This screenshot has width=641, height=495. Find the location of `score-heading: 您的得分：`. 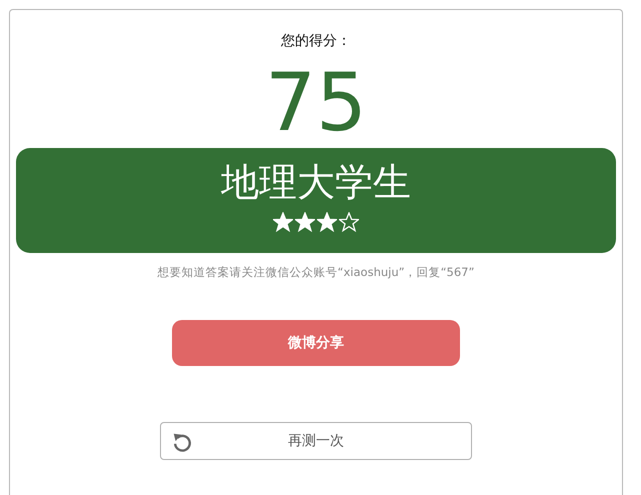

score-heading: 您的得分： is located at coordinates (316, 41).